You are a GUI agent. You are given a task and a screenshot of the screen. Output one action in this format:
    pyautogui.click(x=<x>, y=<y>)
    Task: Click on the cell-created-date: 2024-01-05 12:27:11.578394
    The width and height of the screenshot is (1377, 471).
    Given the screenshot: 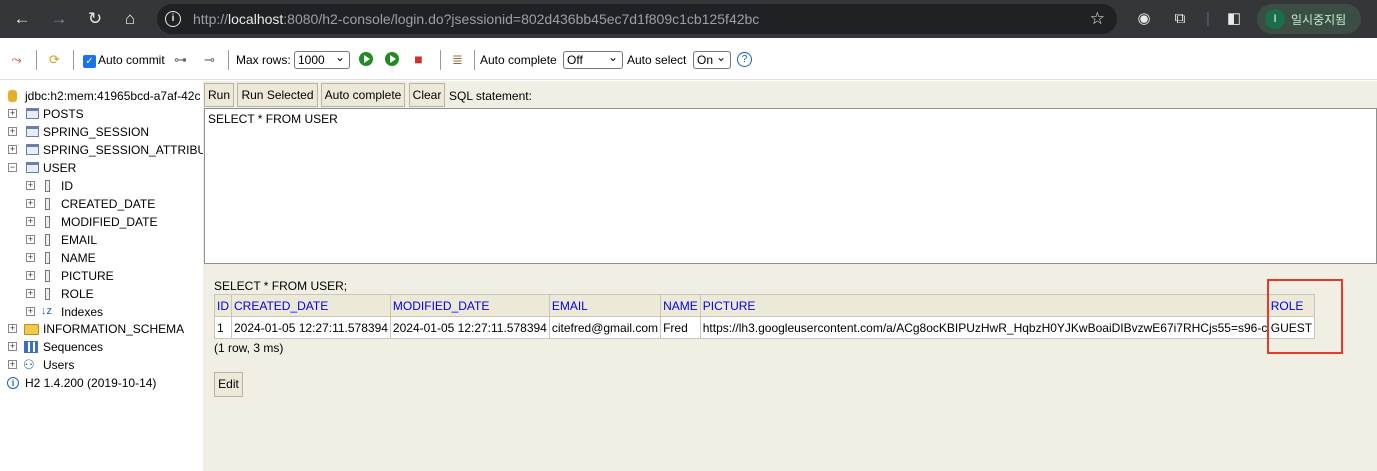 What is the action you would take?
    pyautogui.click(x=311, y=327)
    